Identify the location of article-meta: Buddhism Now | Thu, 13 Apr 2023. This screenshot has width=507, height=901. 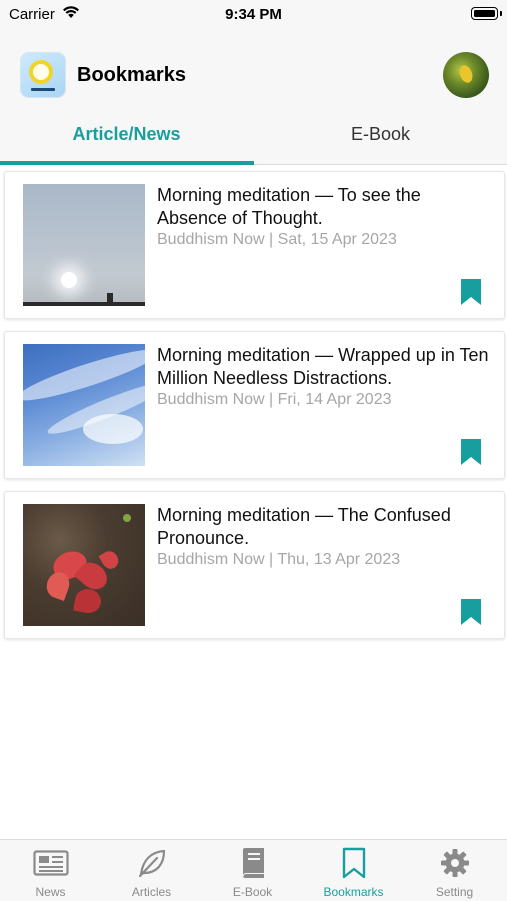
(279, 559).